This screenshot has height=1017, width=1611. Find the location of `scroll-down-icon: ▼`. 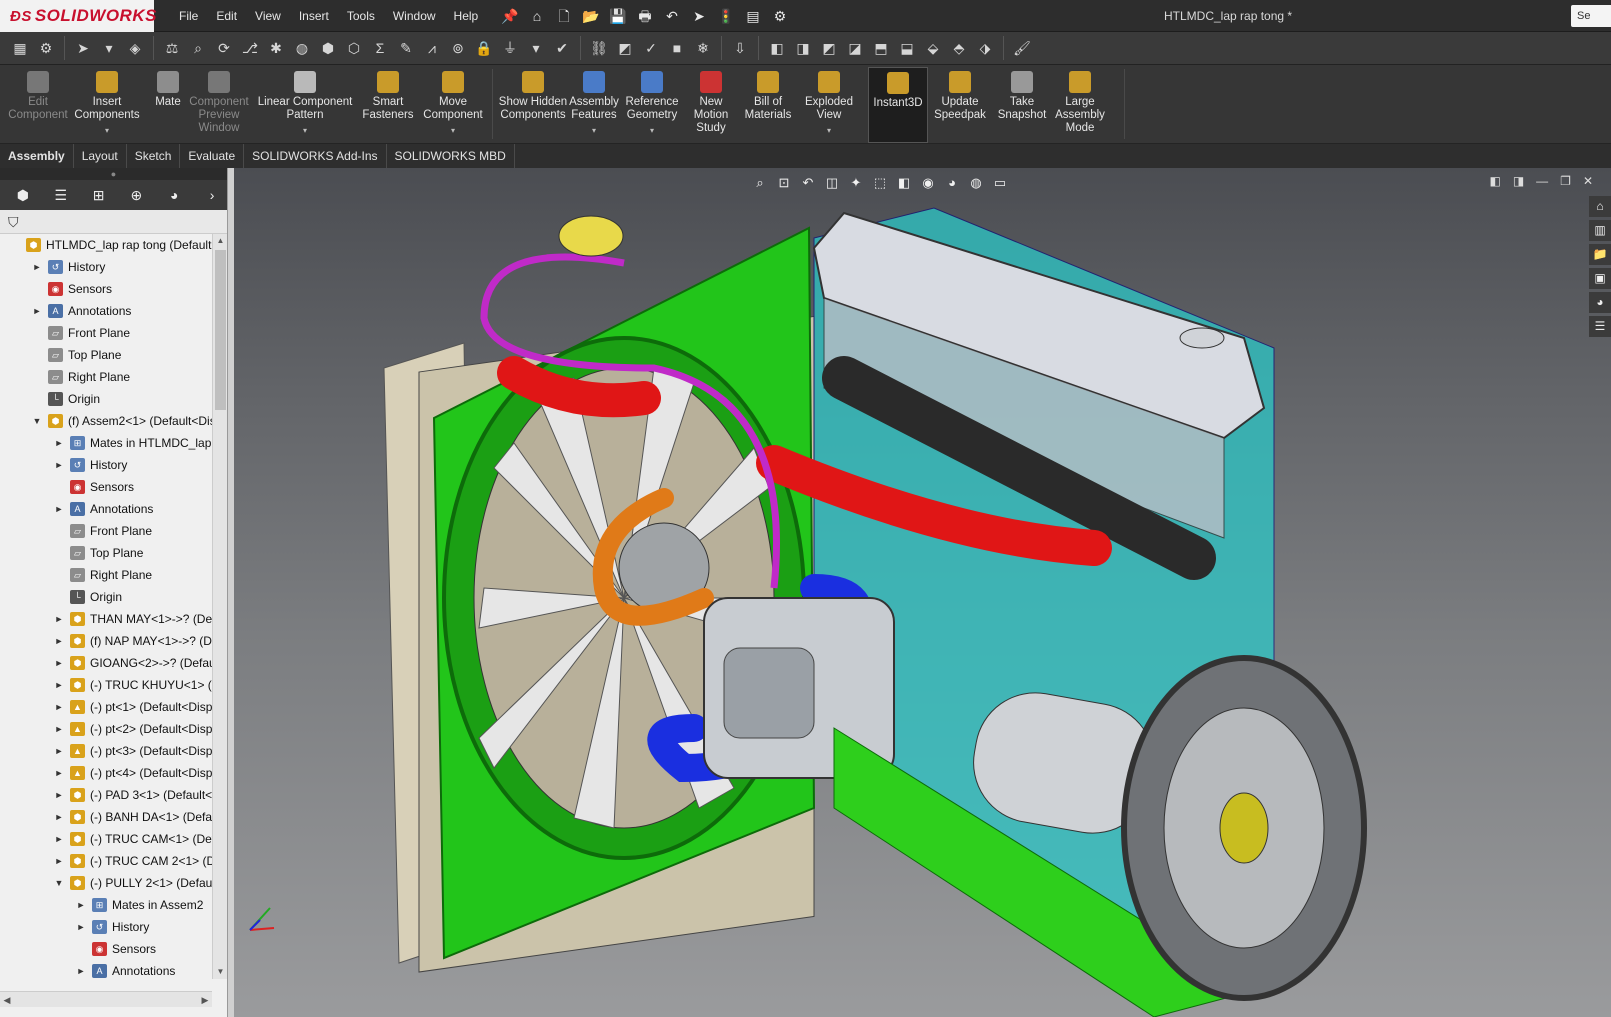

scroll-down-icon: ▼ is located at coordinates (220, 972).